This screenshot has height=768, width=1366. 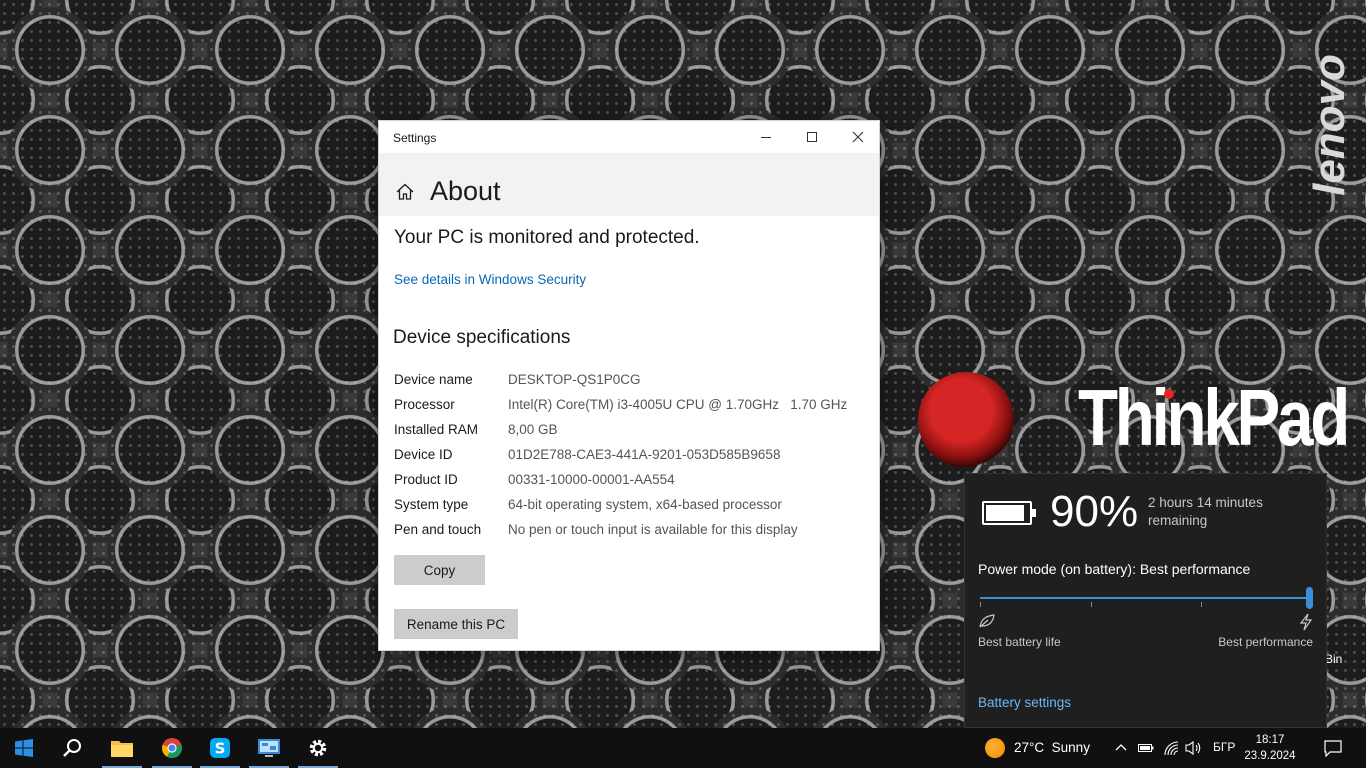 I want to click on minimize-icon, so click(x=766, y=137).